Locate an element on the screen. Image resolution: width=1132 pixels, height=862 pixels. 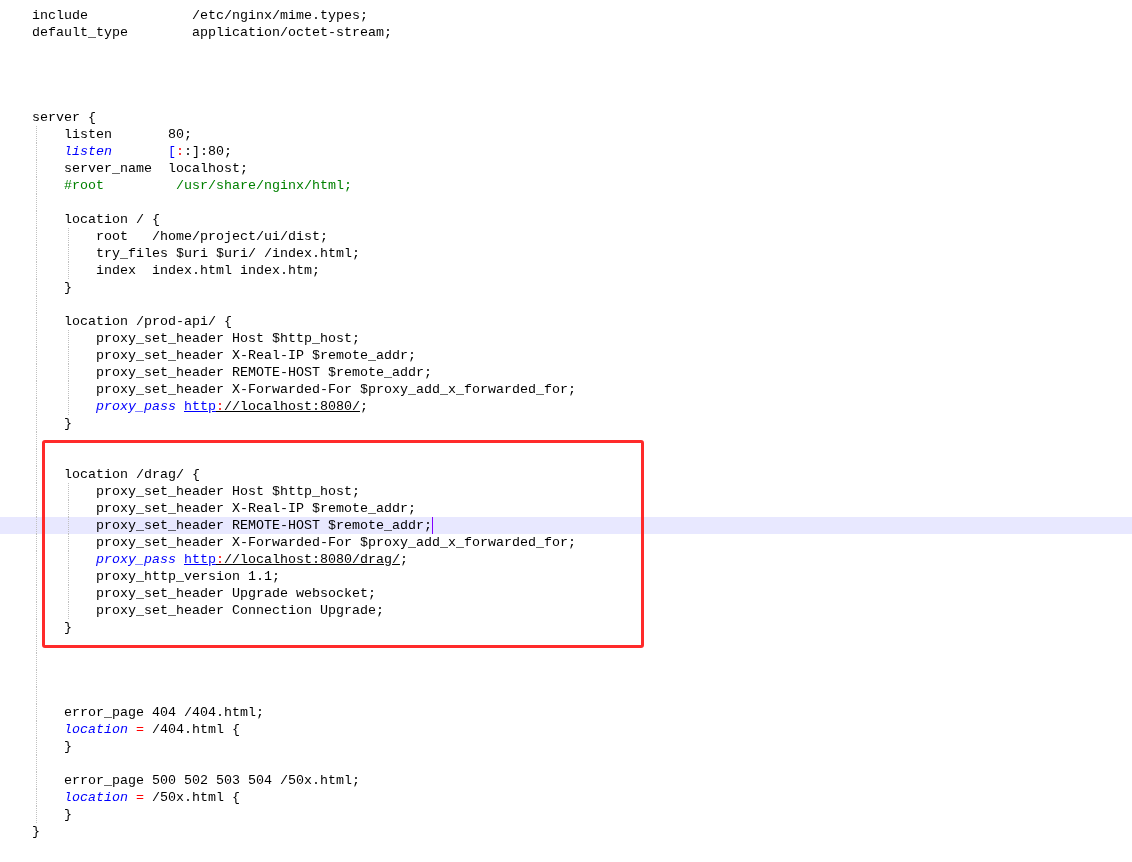
code-line: error_page 500 502 503 504 /50x.html; is located at coordinates (566, 780).